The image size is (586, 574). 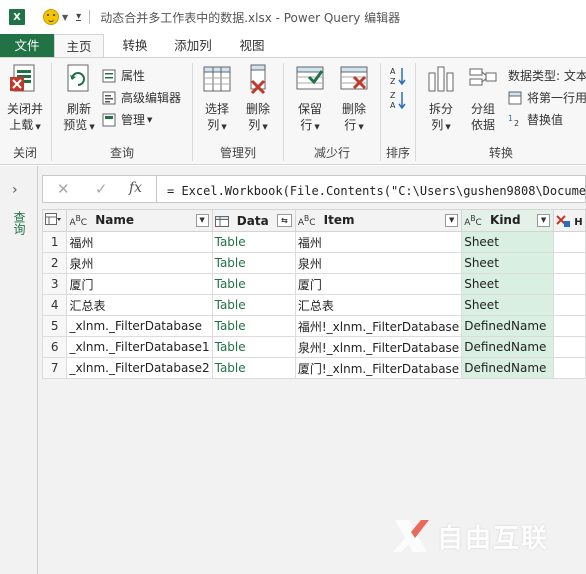 I want to click on row-number: 1, so click(x=54, y=242).